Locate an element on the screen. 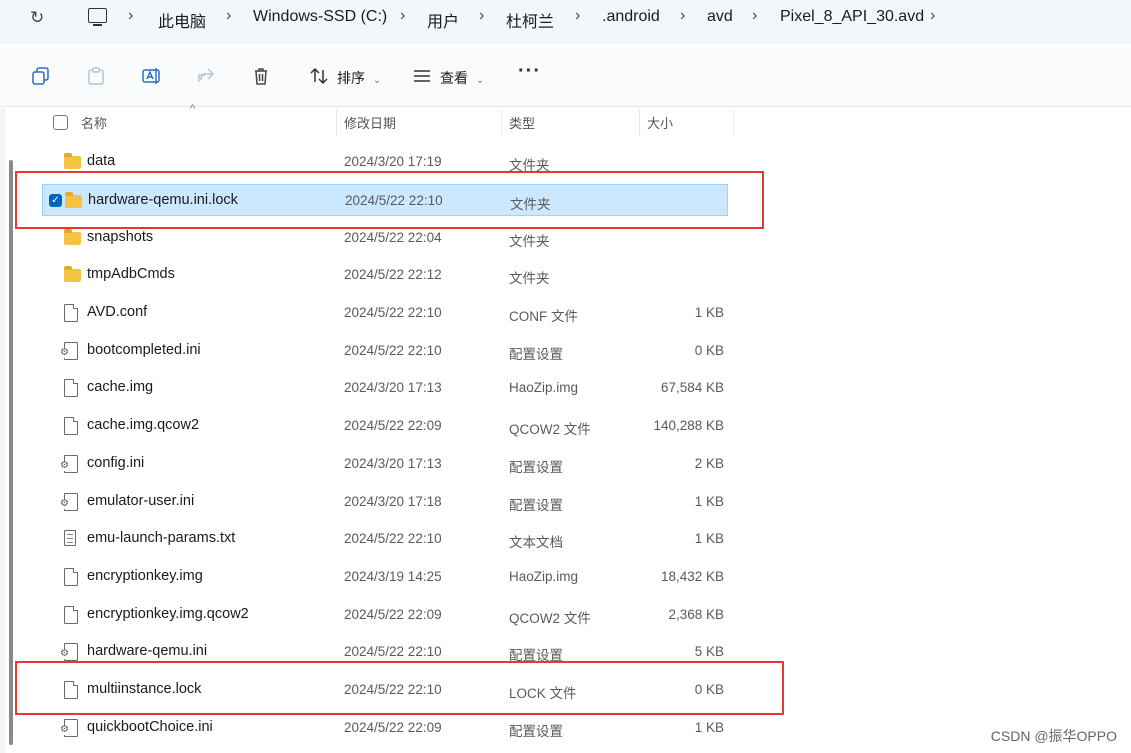 The width and height of the screenshot is (1131, 753). file-name: config.ini is located at coordinates (116, 463).